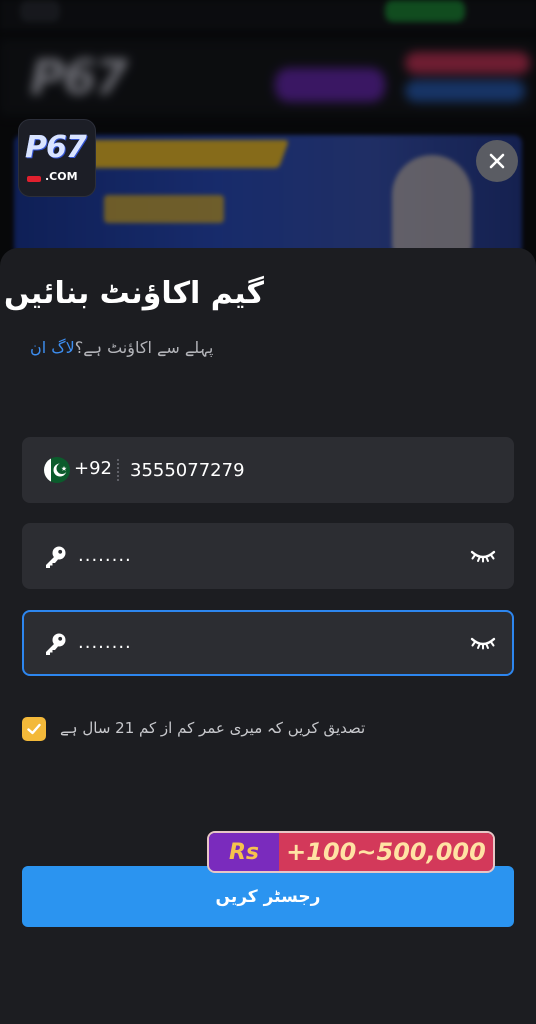 This screenshot has height=1024, width=536. I want to click on close-icon, so click(497, 161).